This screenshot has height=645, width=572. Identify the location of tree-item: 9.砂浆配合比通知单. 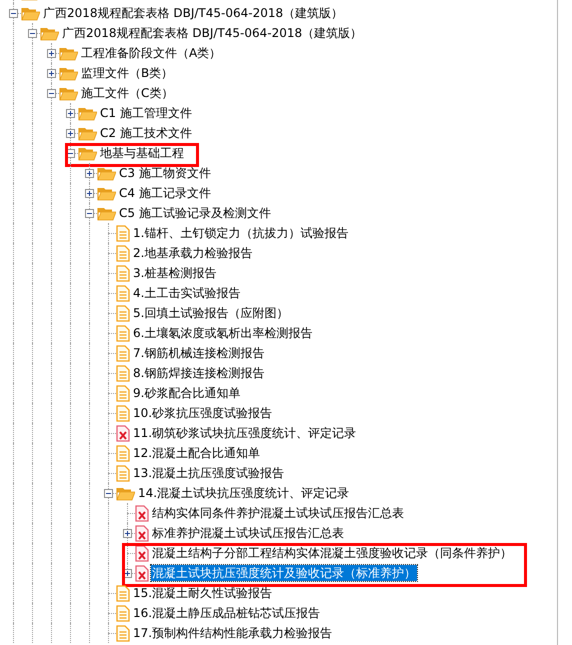
(187, 393).